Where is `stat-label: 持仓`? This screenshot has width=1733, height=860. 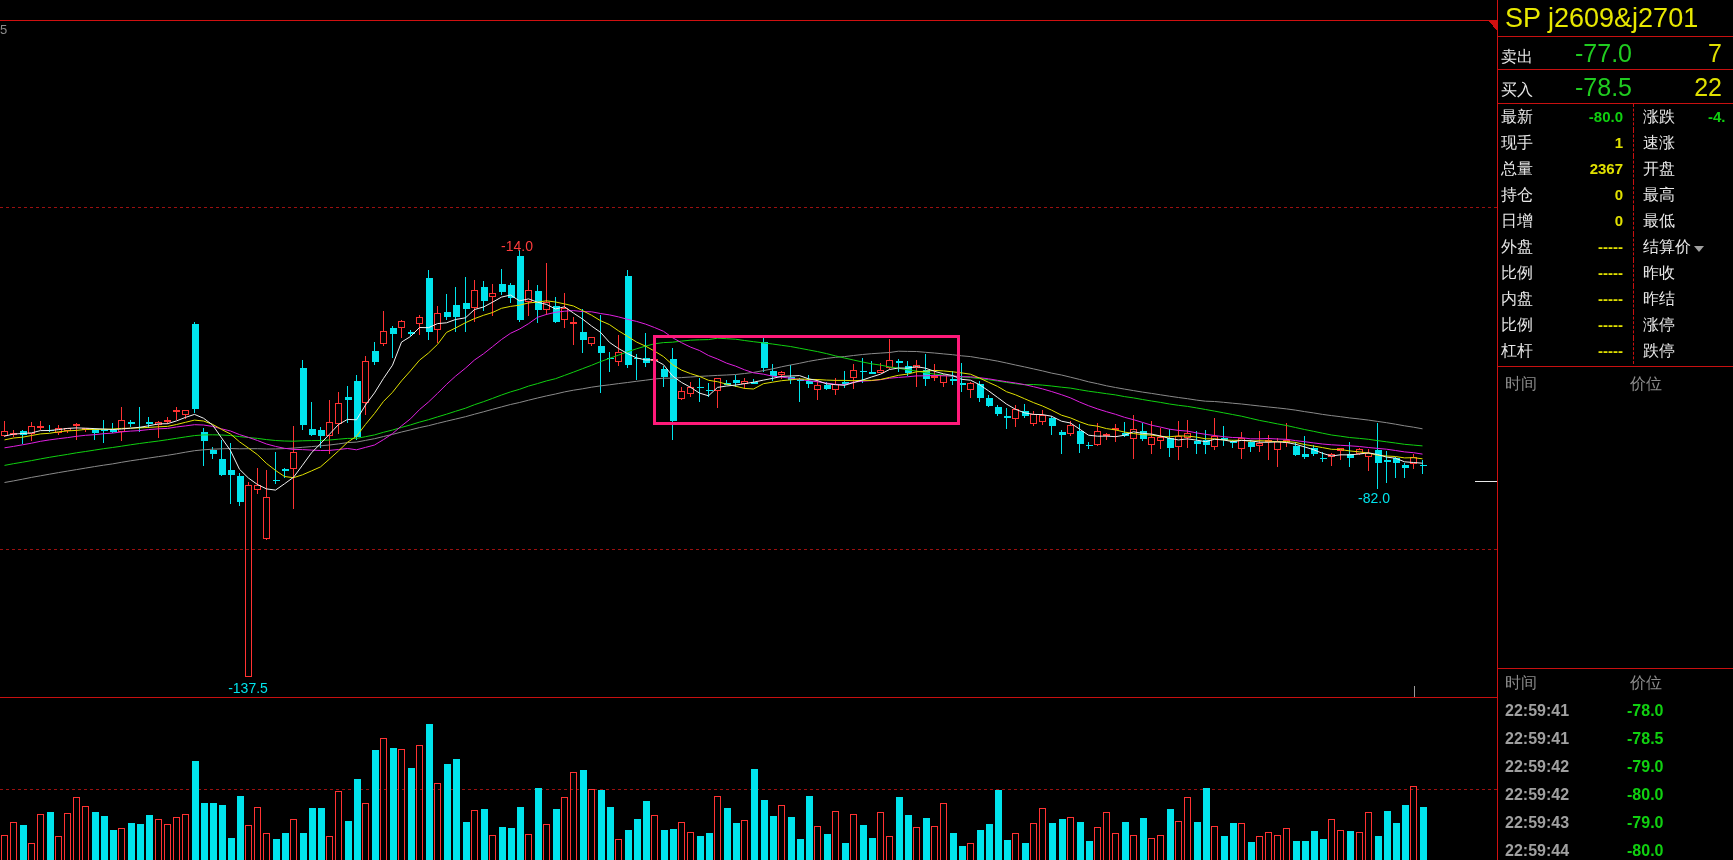 stat-label: 持仓 is located at coordinates (1517, 195).